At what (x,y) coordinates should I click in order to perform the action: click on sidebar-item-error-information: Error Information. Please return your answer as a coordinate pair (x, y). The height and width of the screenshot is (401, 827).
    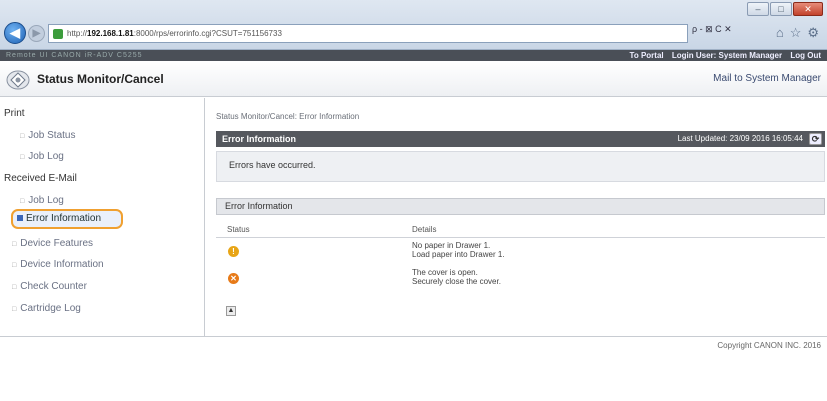
    Looking at the image, I should click on (67, 219).